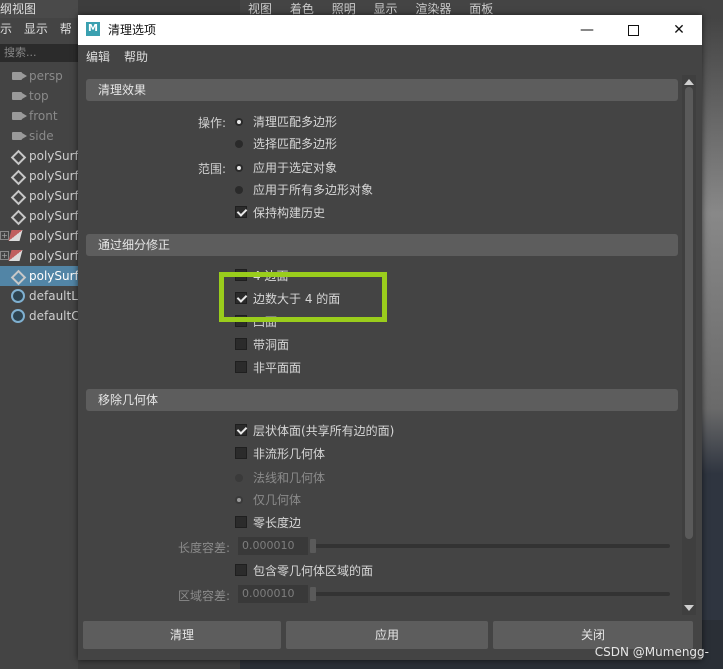 The image size is (723, 669). I want to click on scroll-up-arrow-icon, so click(689, 82).